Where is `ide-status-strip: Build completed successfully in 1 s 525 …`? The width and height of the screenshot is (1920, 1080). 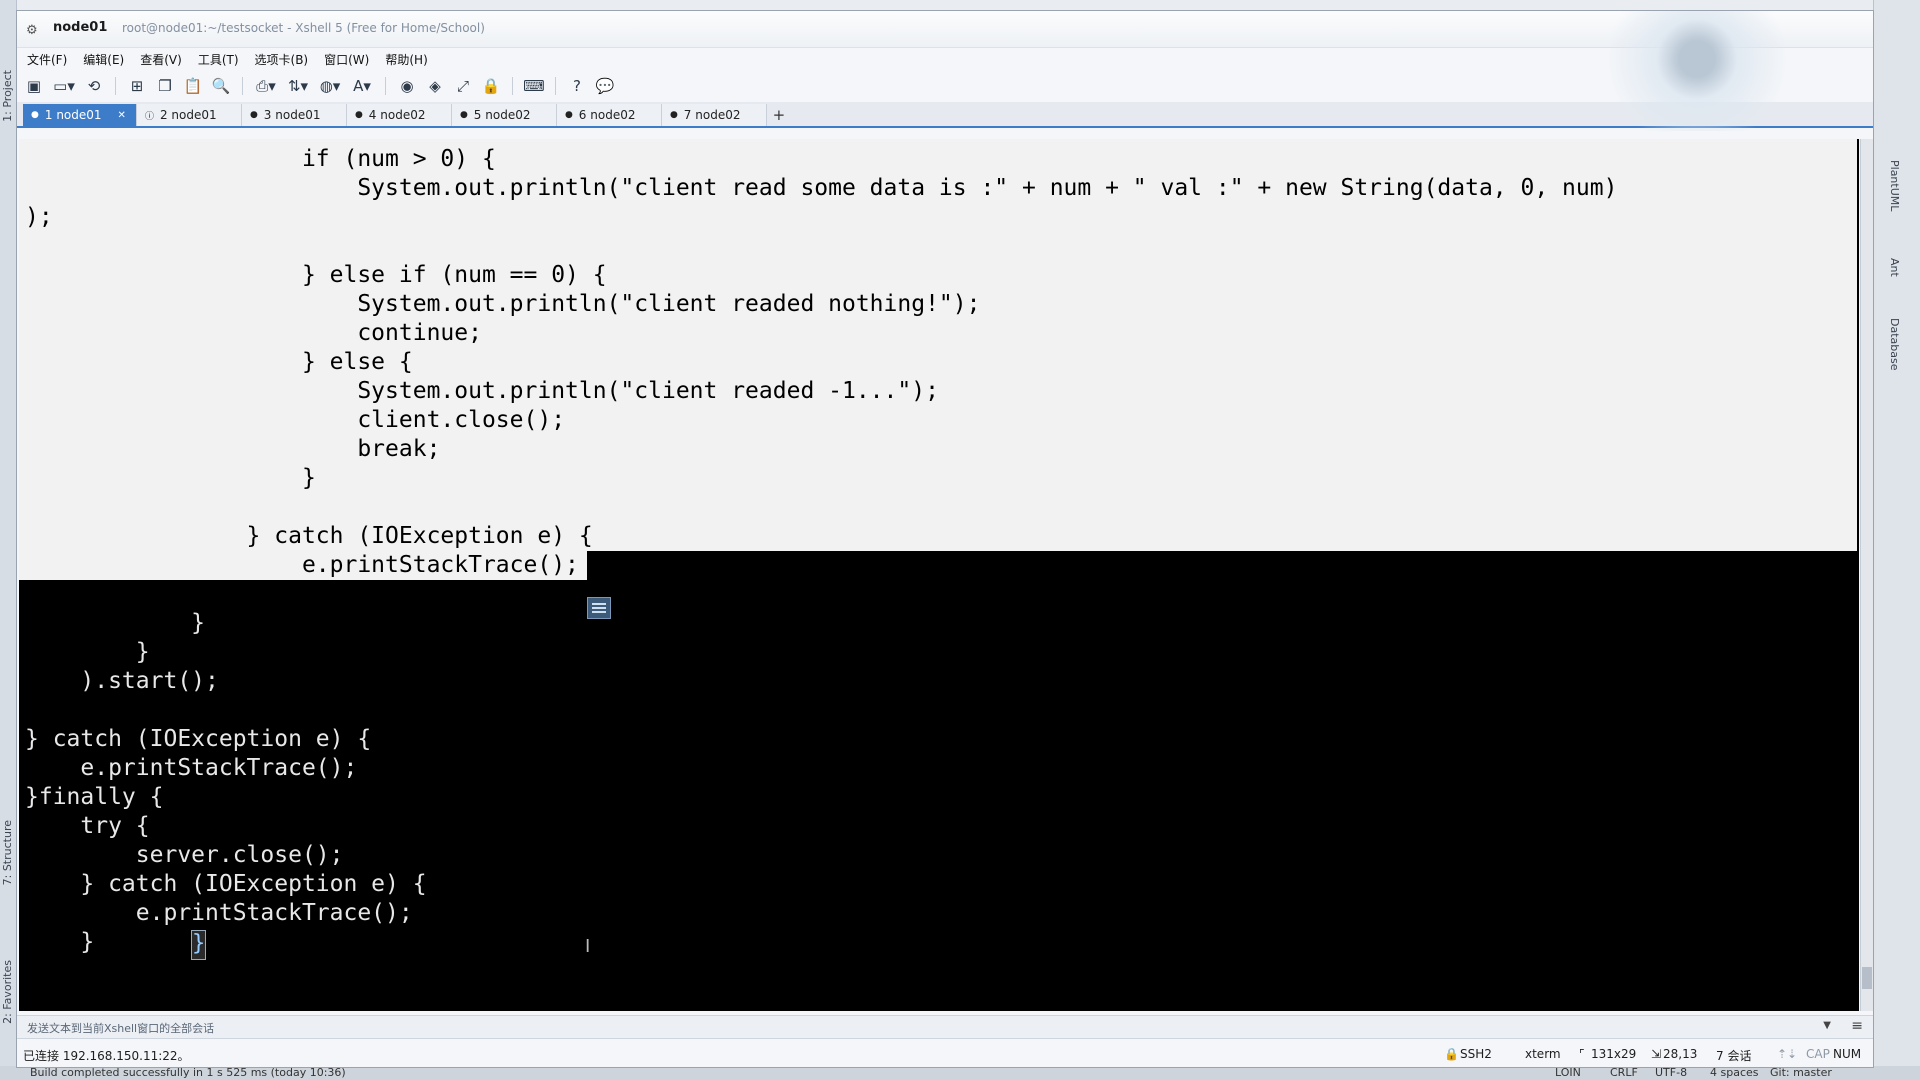
ide-status-strip: Build completed successfully in 1 s 525 … is located at coordinates (960, 1073).